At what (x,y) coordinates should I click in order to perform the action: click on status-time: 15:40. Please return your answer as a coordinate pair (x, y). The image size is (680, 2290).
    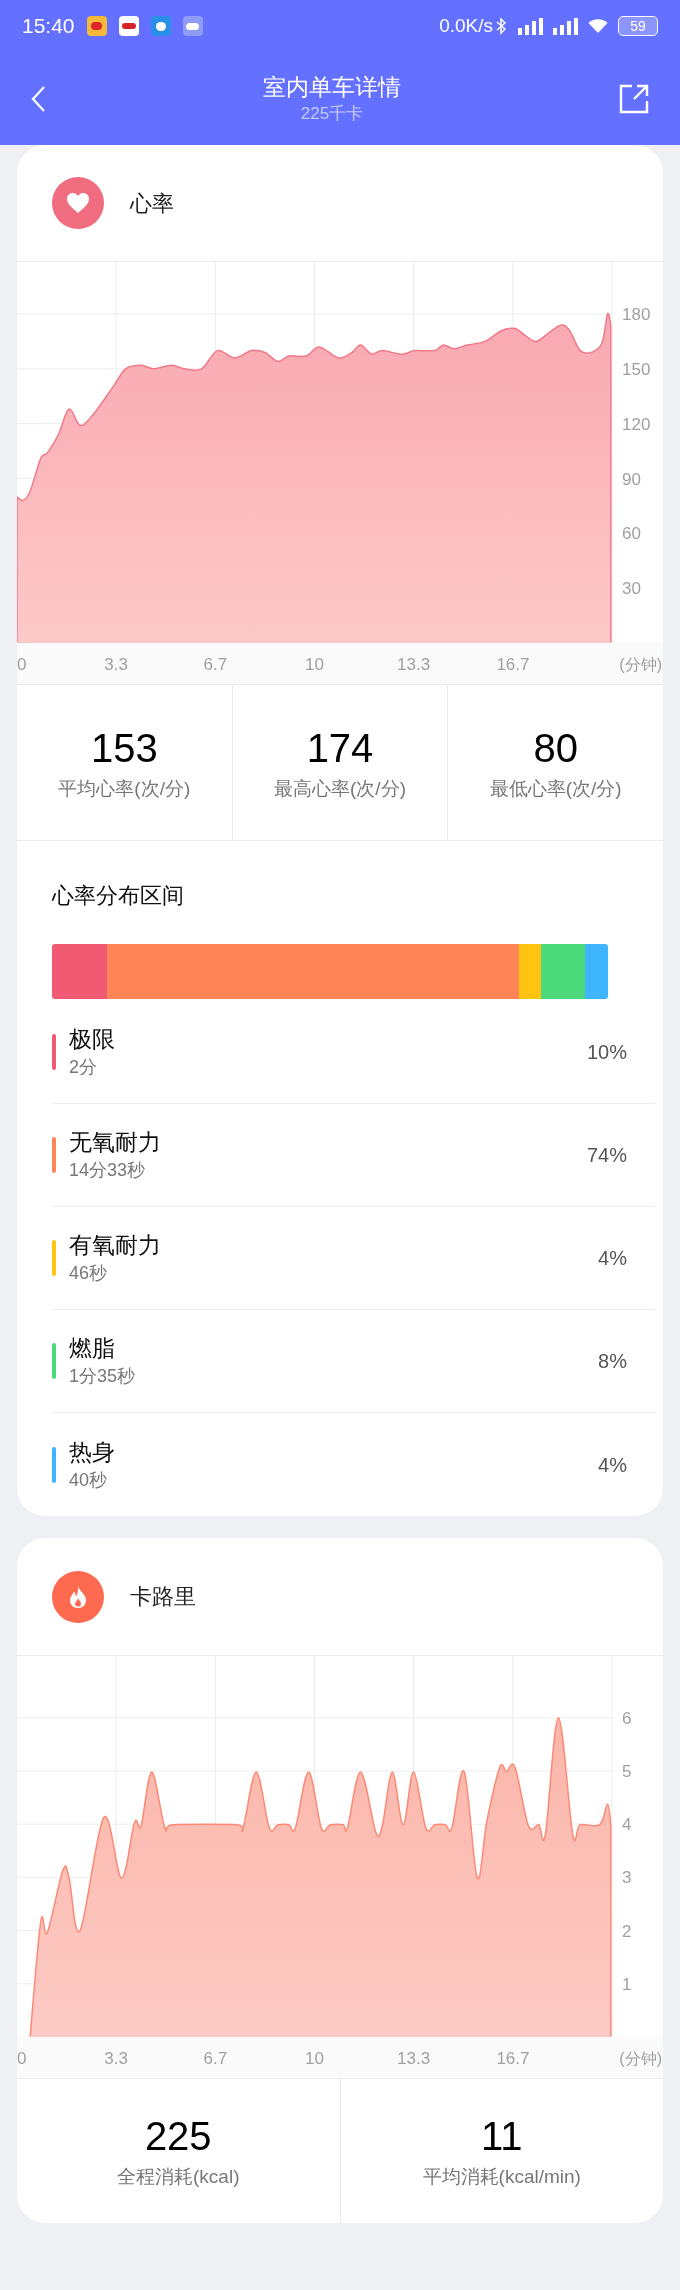
    Looking at the image, I should click on (48, 26).